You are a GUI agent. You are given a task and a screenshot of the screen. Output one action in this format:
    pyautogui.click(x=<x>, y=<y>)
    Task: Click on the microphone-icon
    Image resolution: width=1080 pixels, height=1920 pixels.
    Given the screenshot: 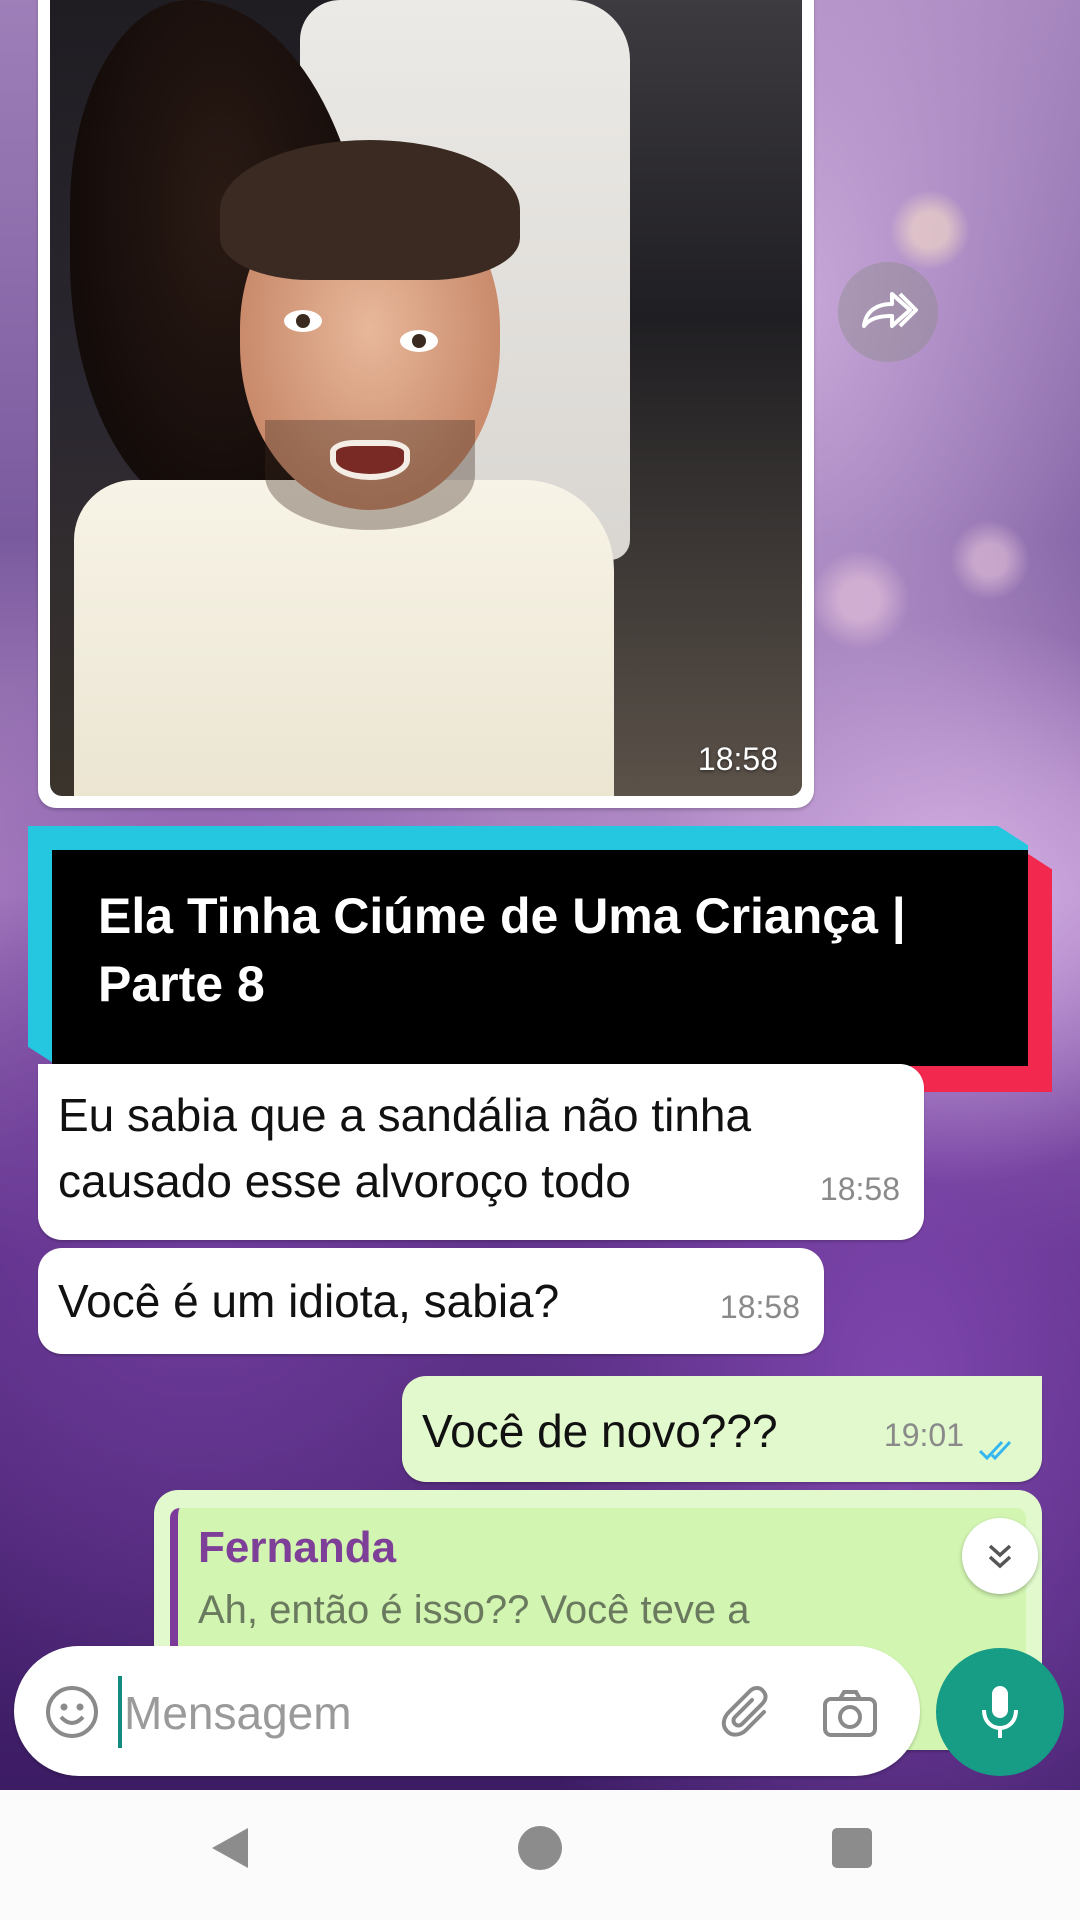 What is the action you would take?
    pyautogui.click(x=1000, y=1712)
    